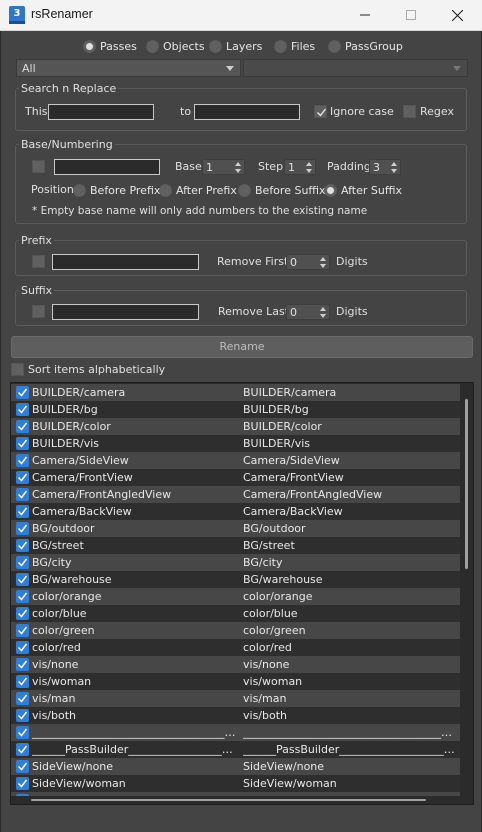 The height and width of the screenshot is (832, 482). Describe the element at coordinates (235, 562) in the screenshot. I see `list-item: BG/city BG/city` at that location.